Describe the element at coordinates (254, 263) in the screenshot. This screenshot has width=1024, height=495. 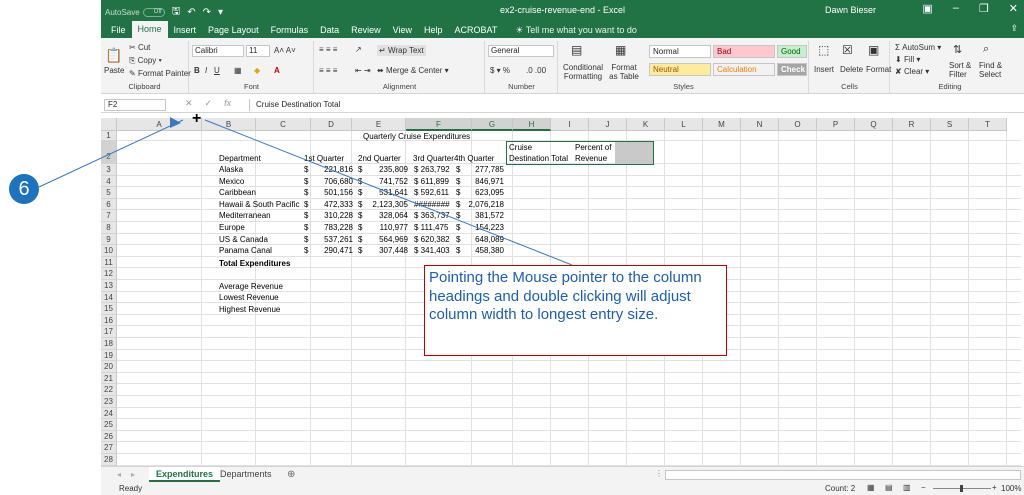
I see `total-expenditures-label: Total Expenditures` at that location.